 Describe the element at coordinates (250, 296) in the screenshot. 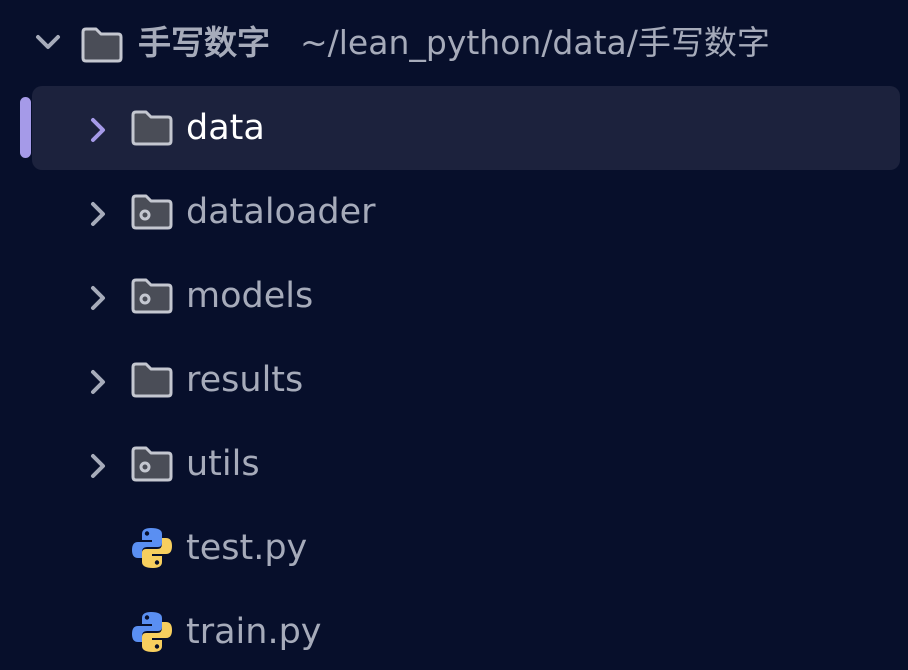

I see `tree-item-label: models` at that location.